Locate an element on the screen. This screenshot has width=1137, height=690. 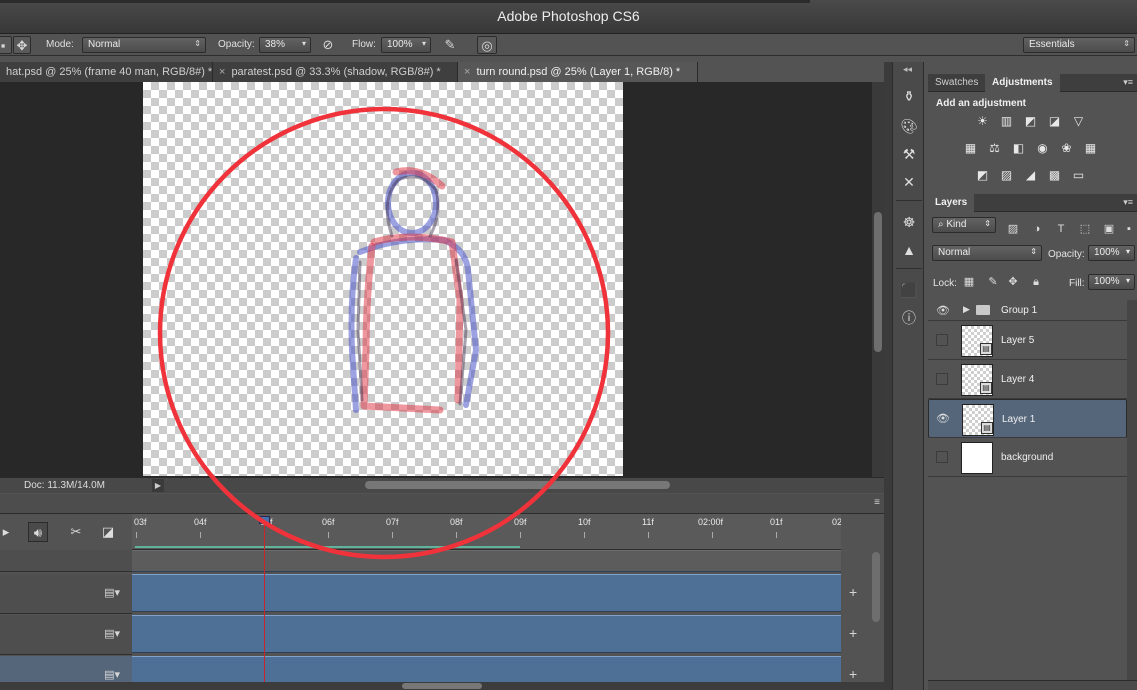
navigator-icon: ☸ is located at coordinates (909, 222).